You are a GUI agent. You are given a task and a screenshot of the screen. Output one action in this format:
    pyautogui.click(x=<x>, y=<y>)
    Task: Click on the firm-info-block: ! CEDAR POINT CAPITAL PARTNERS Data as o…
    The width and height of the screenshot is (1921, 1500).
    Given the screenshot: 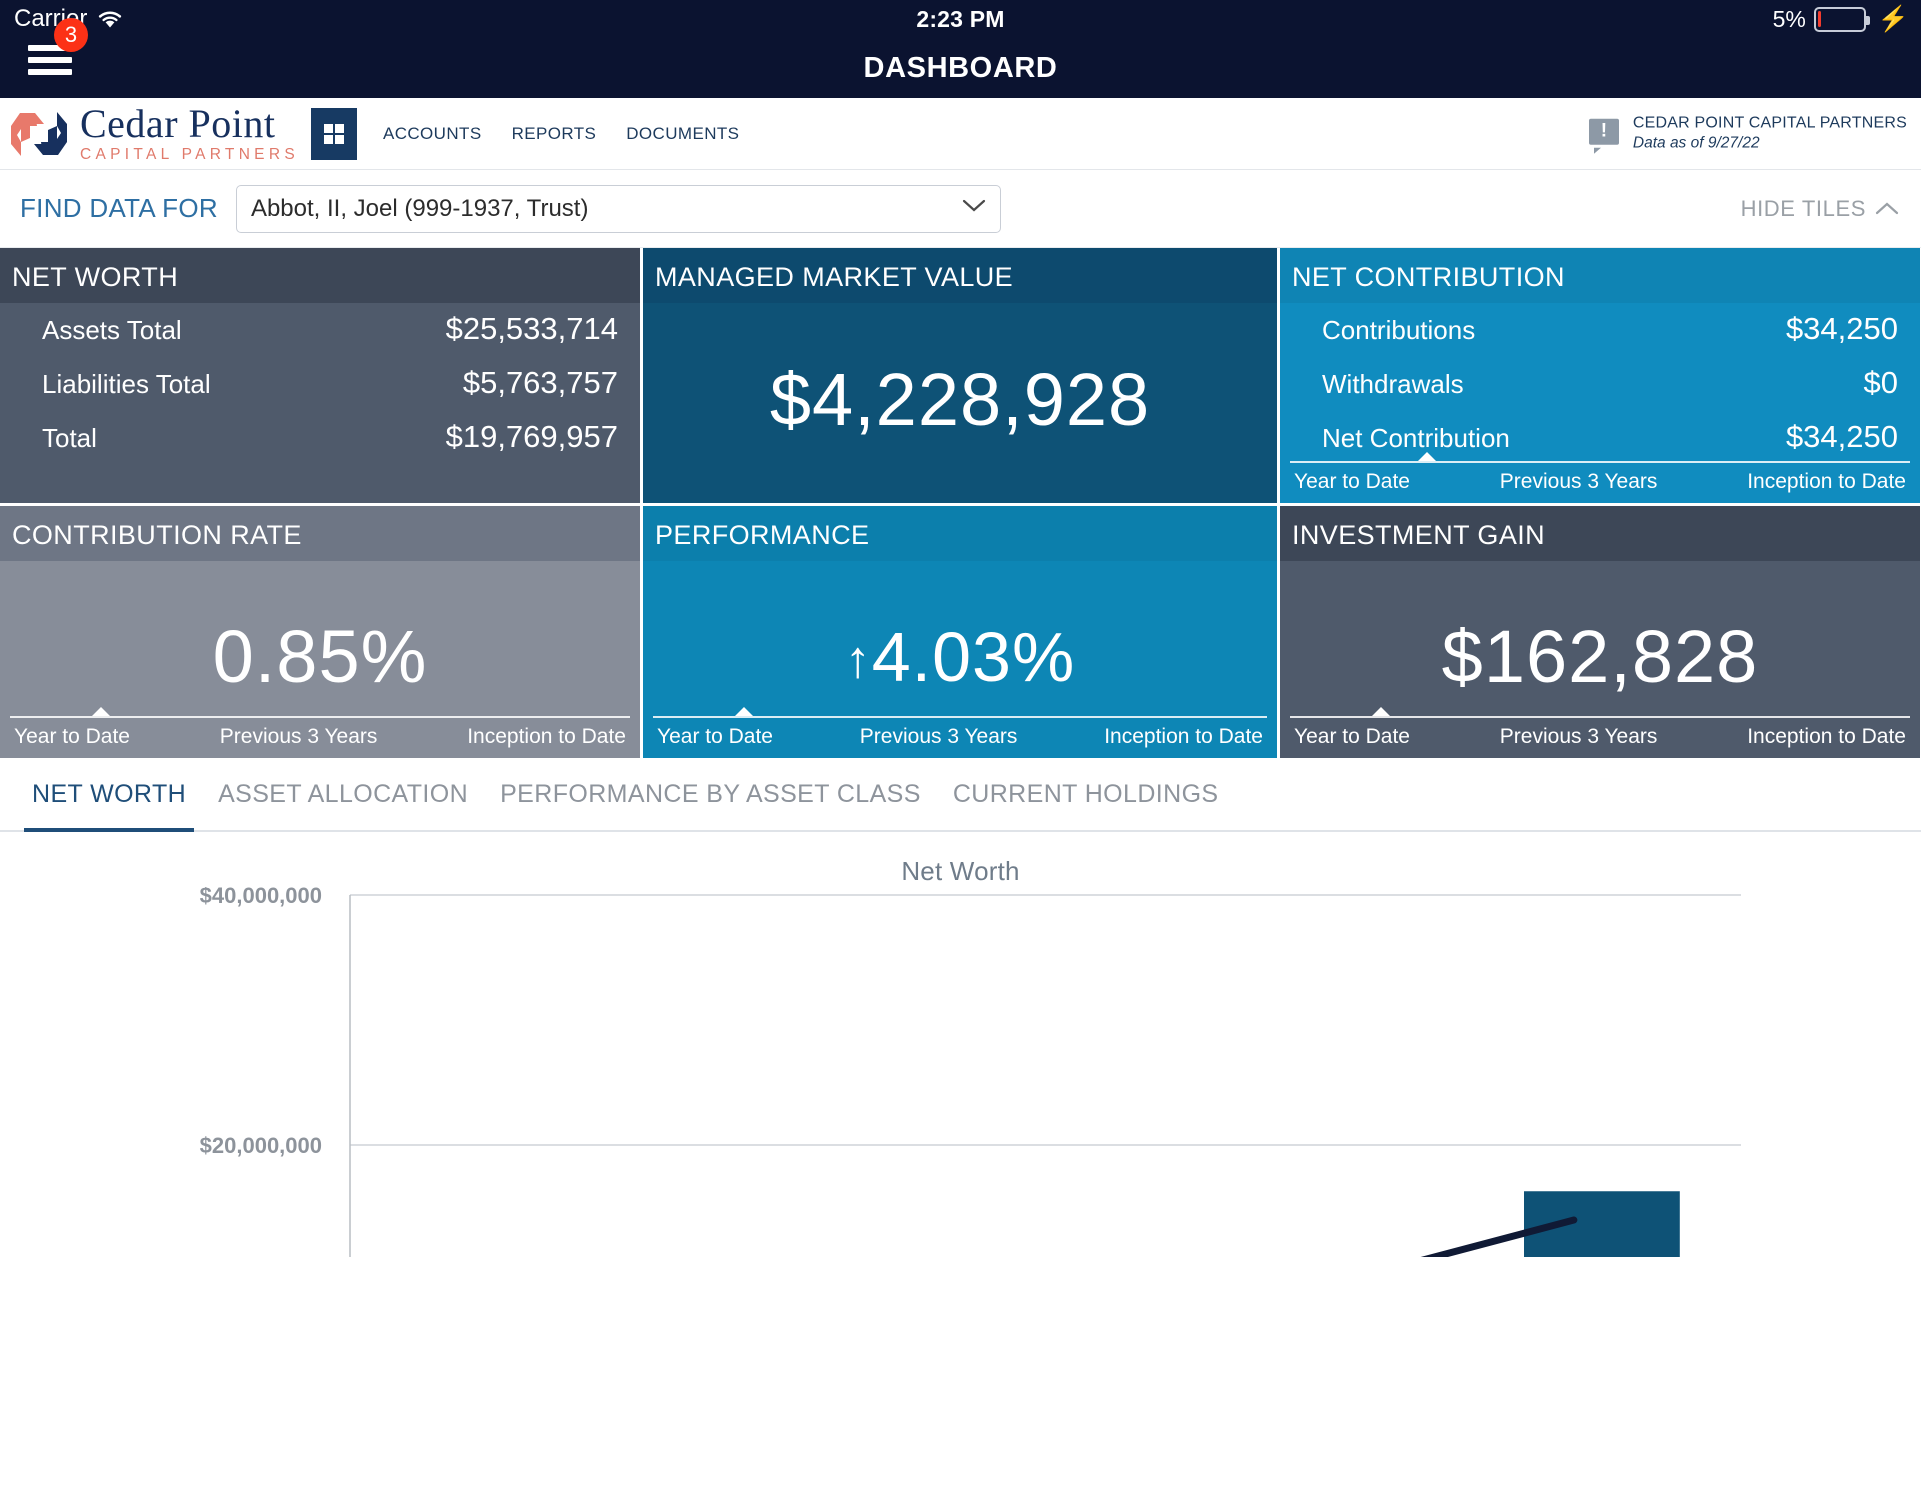 What is the action you would take?
    pyautogui.click(x=1747, y=133)
    